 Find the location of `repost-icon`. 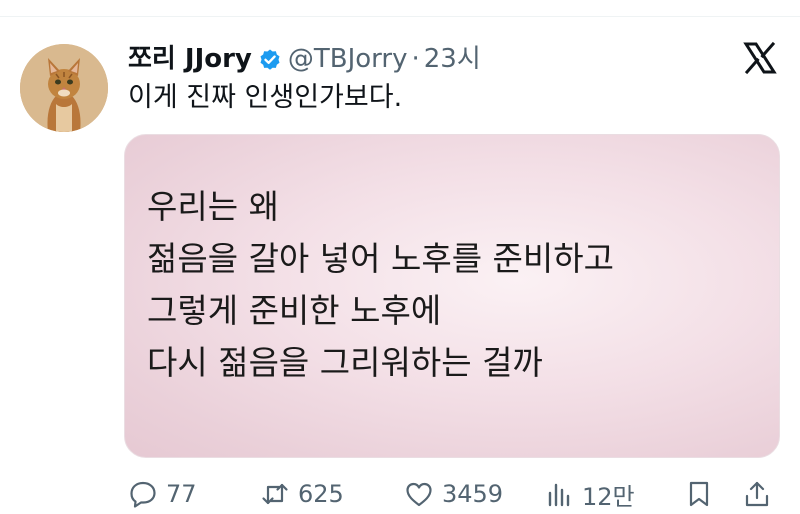

repost-icon is located at coordinates (275, 494).